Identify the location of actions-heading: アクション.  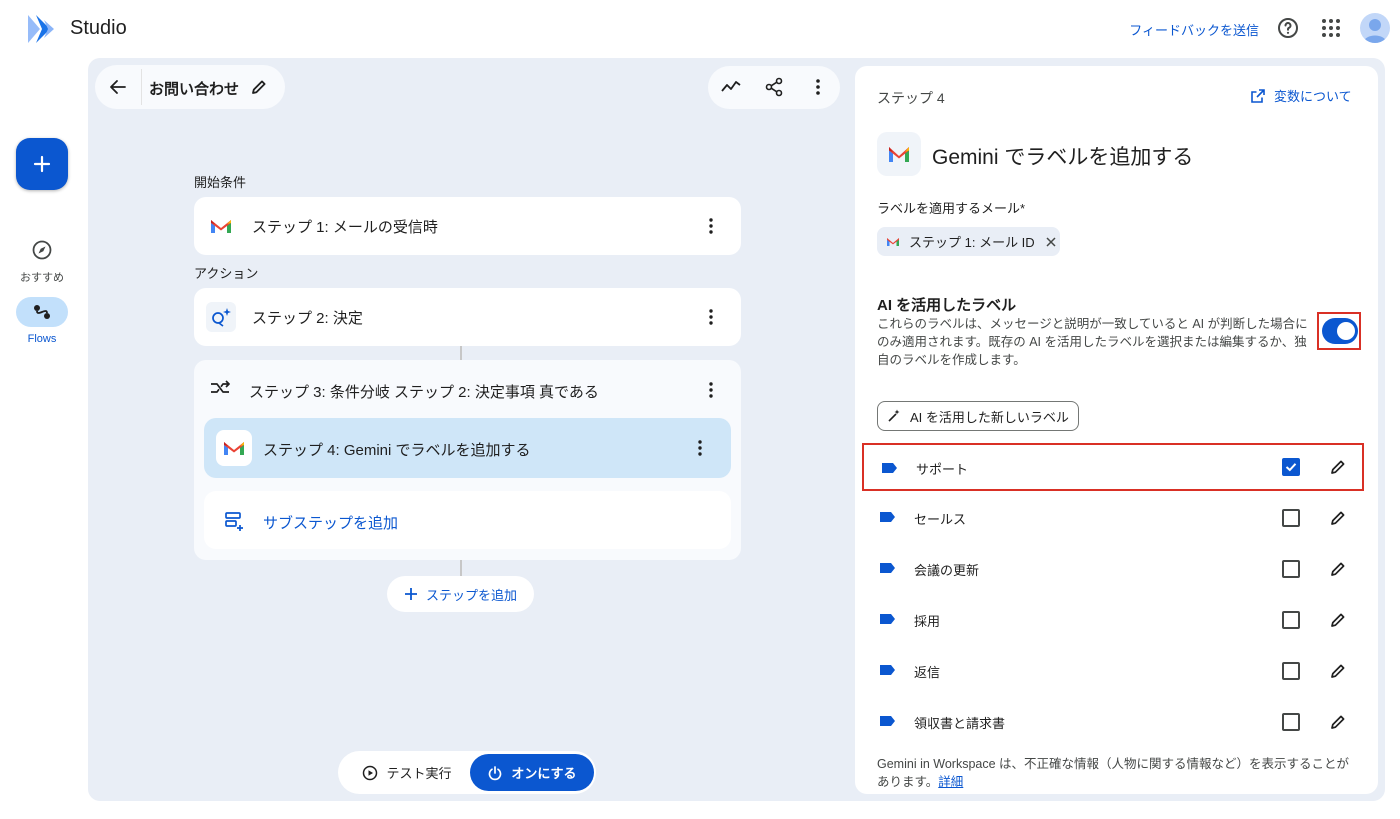
(226, 273).